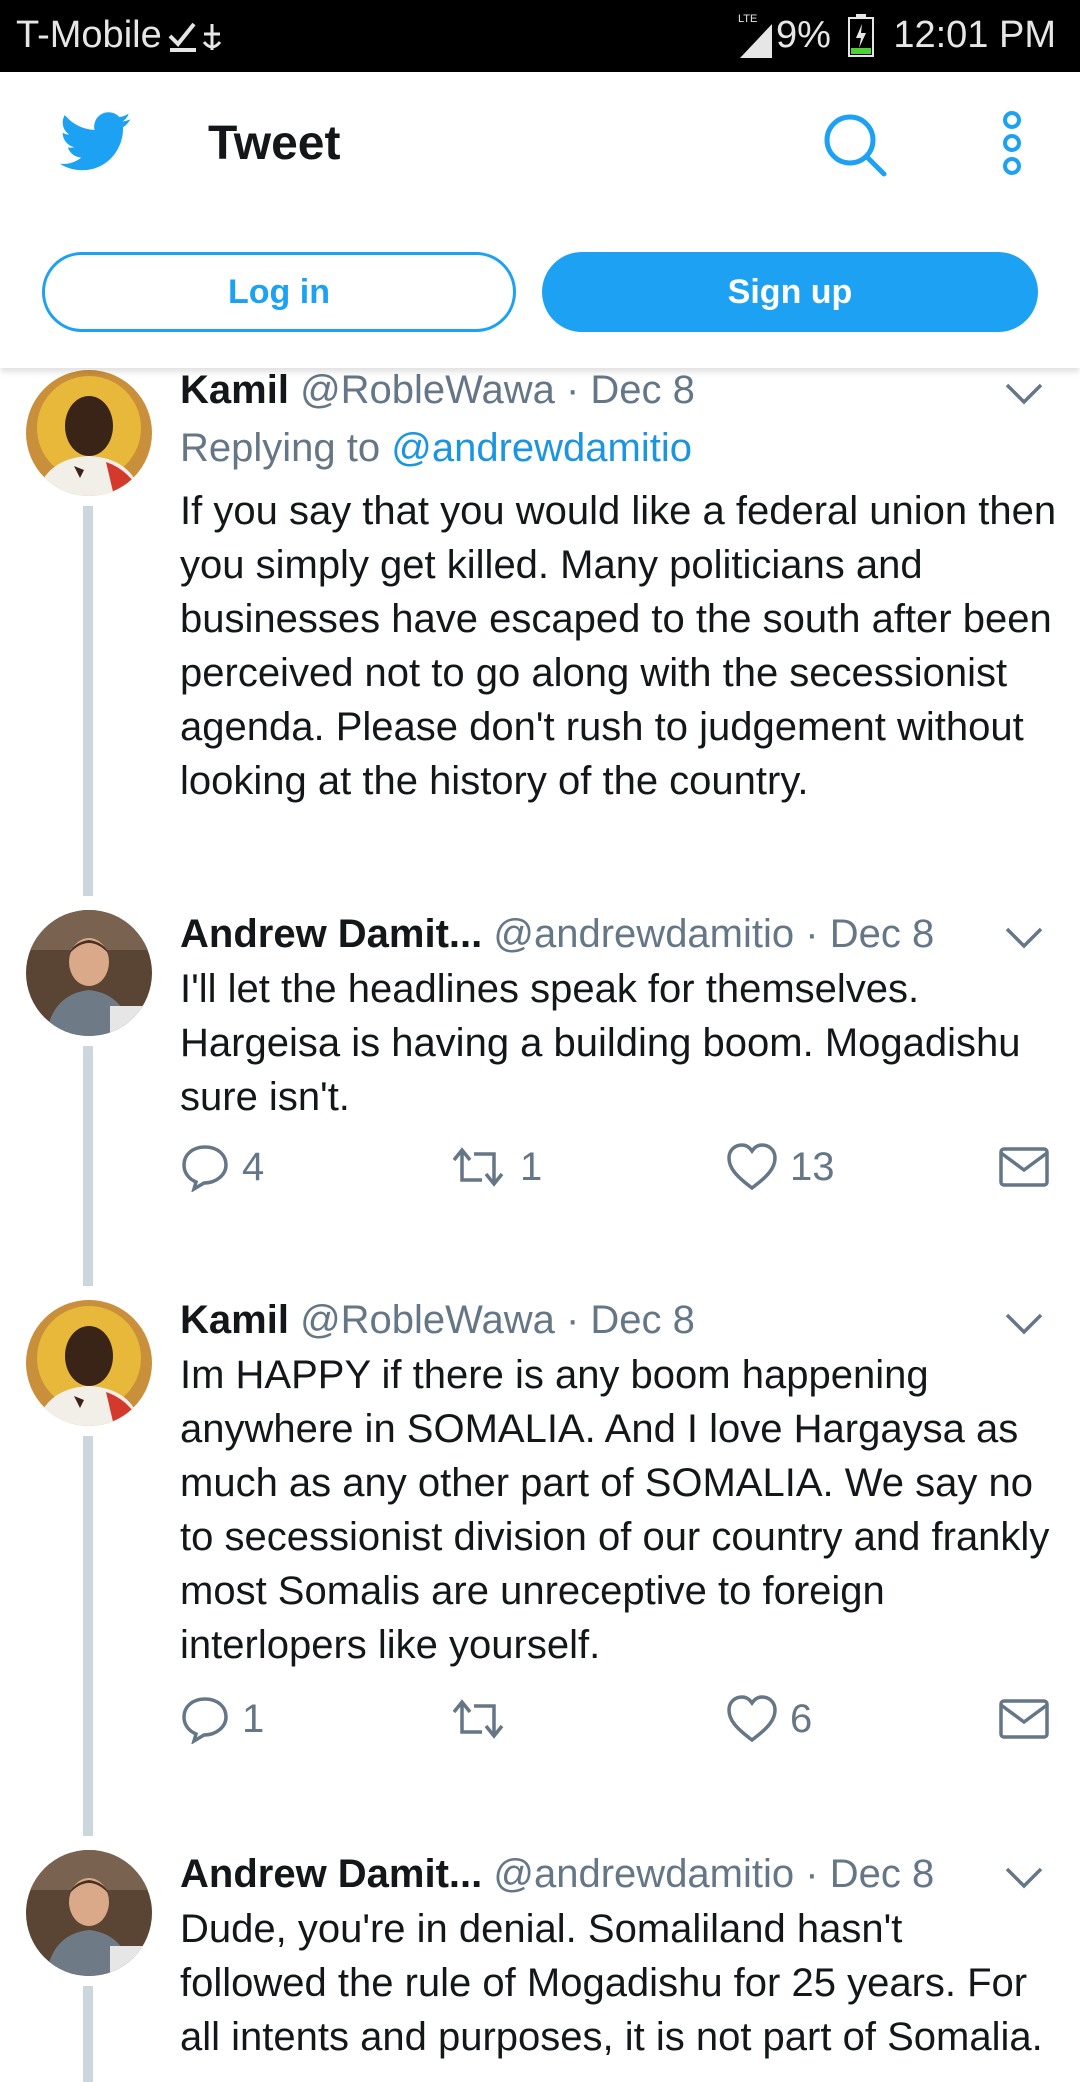 The image size is (1080, 2082). I want to click on app-header: Tweet Log in Sign up, so click(540, 220).